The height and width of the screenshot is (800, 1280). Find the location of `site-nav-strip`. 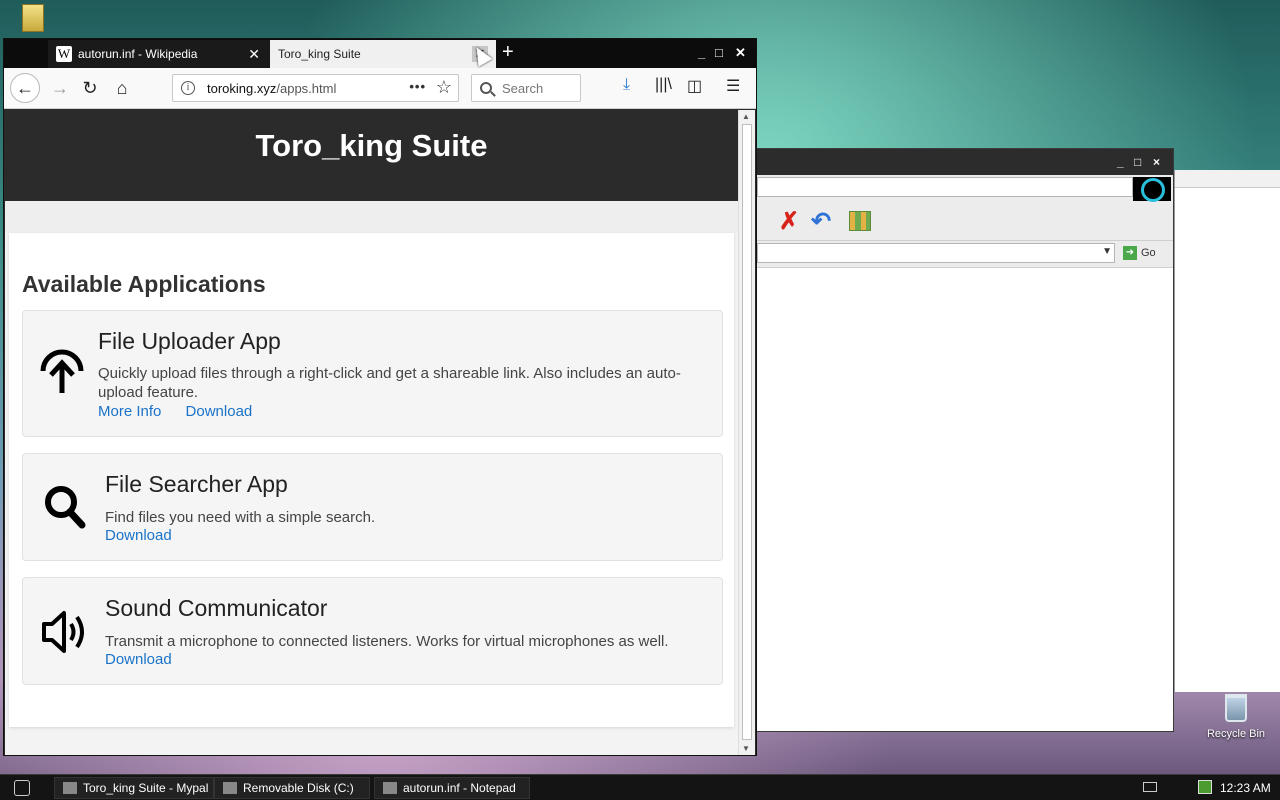

site-nav-strip is located at coordinates (371, 217).